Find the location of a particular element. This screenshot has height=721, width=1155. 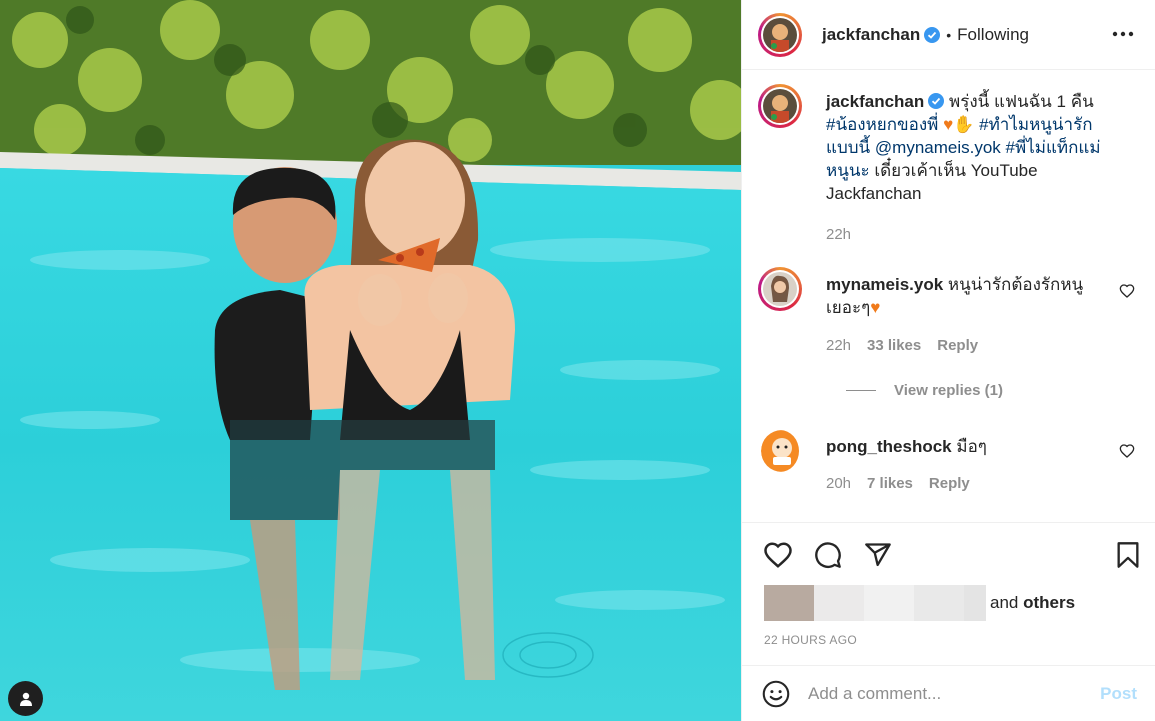

caption-meta: 22h is located at coordinates (838, 234).